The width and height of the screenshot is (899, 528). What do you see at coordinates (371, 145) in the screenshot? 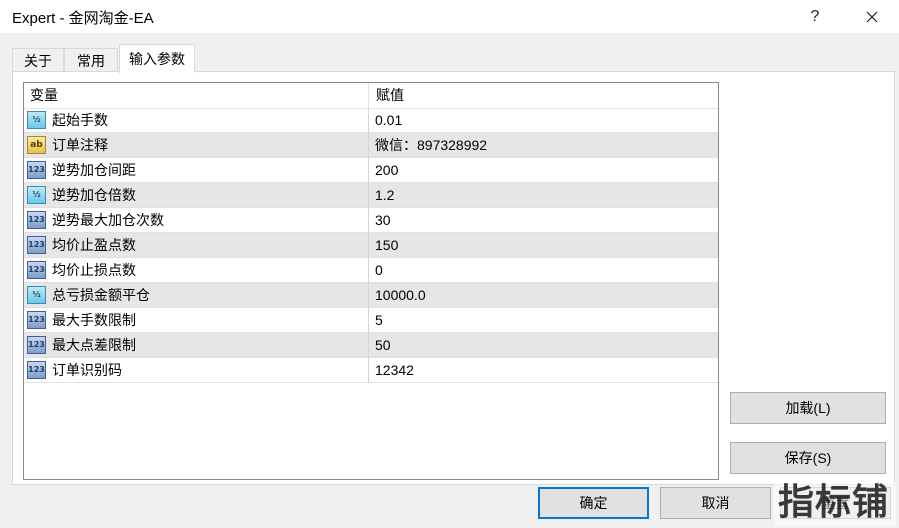
I see `table-row: ab 订单注释 微信：897328992` at bounding box center [371, 145].